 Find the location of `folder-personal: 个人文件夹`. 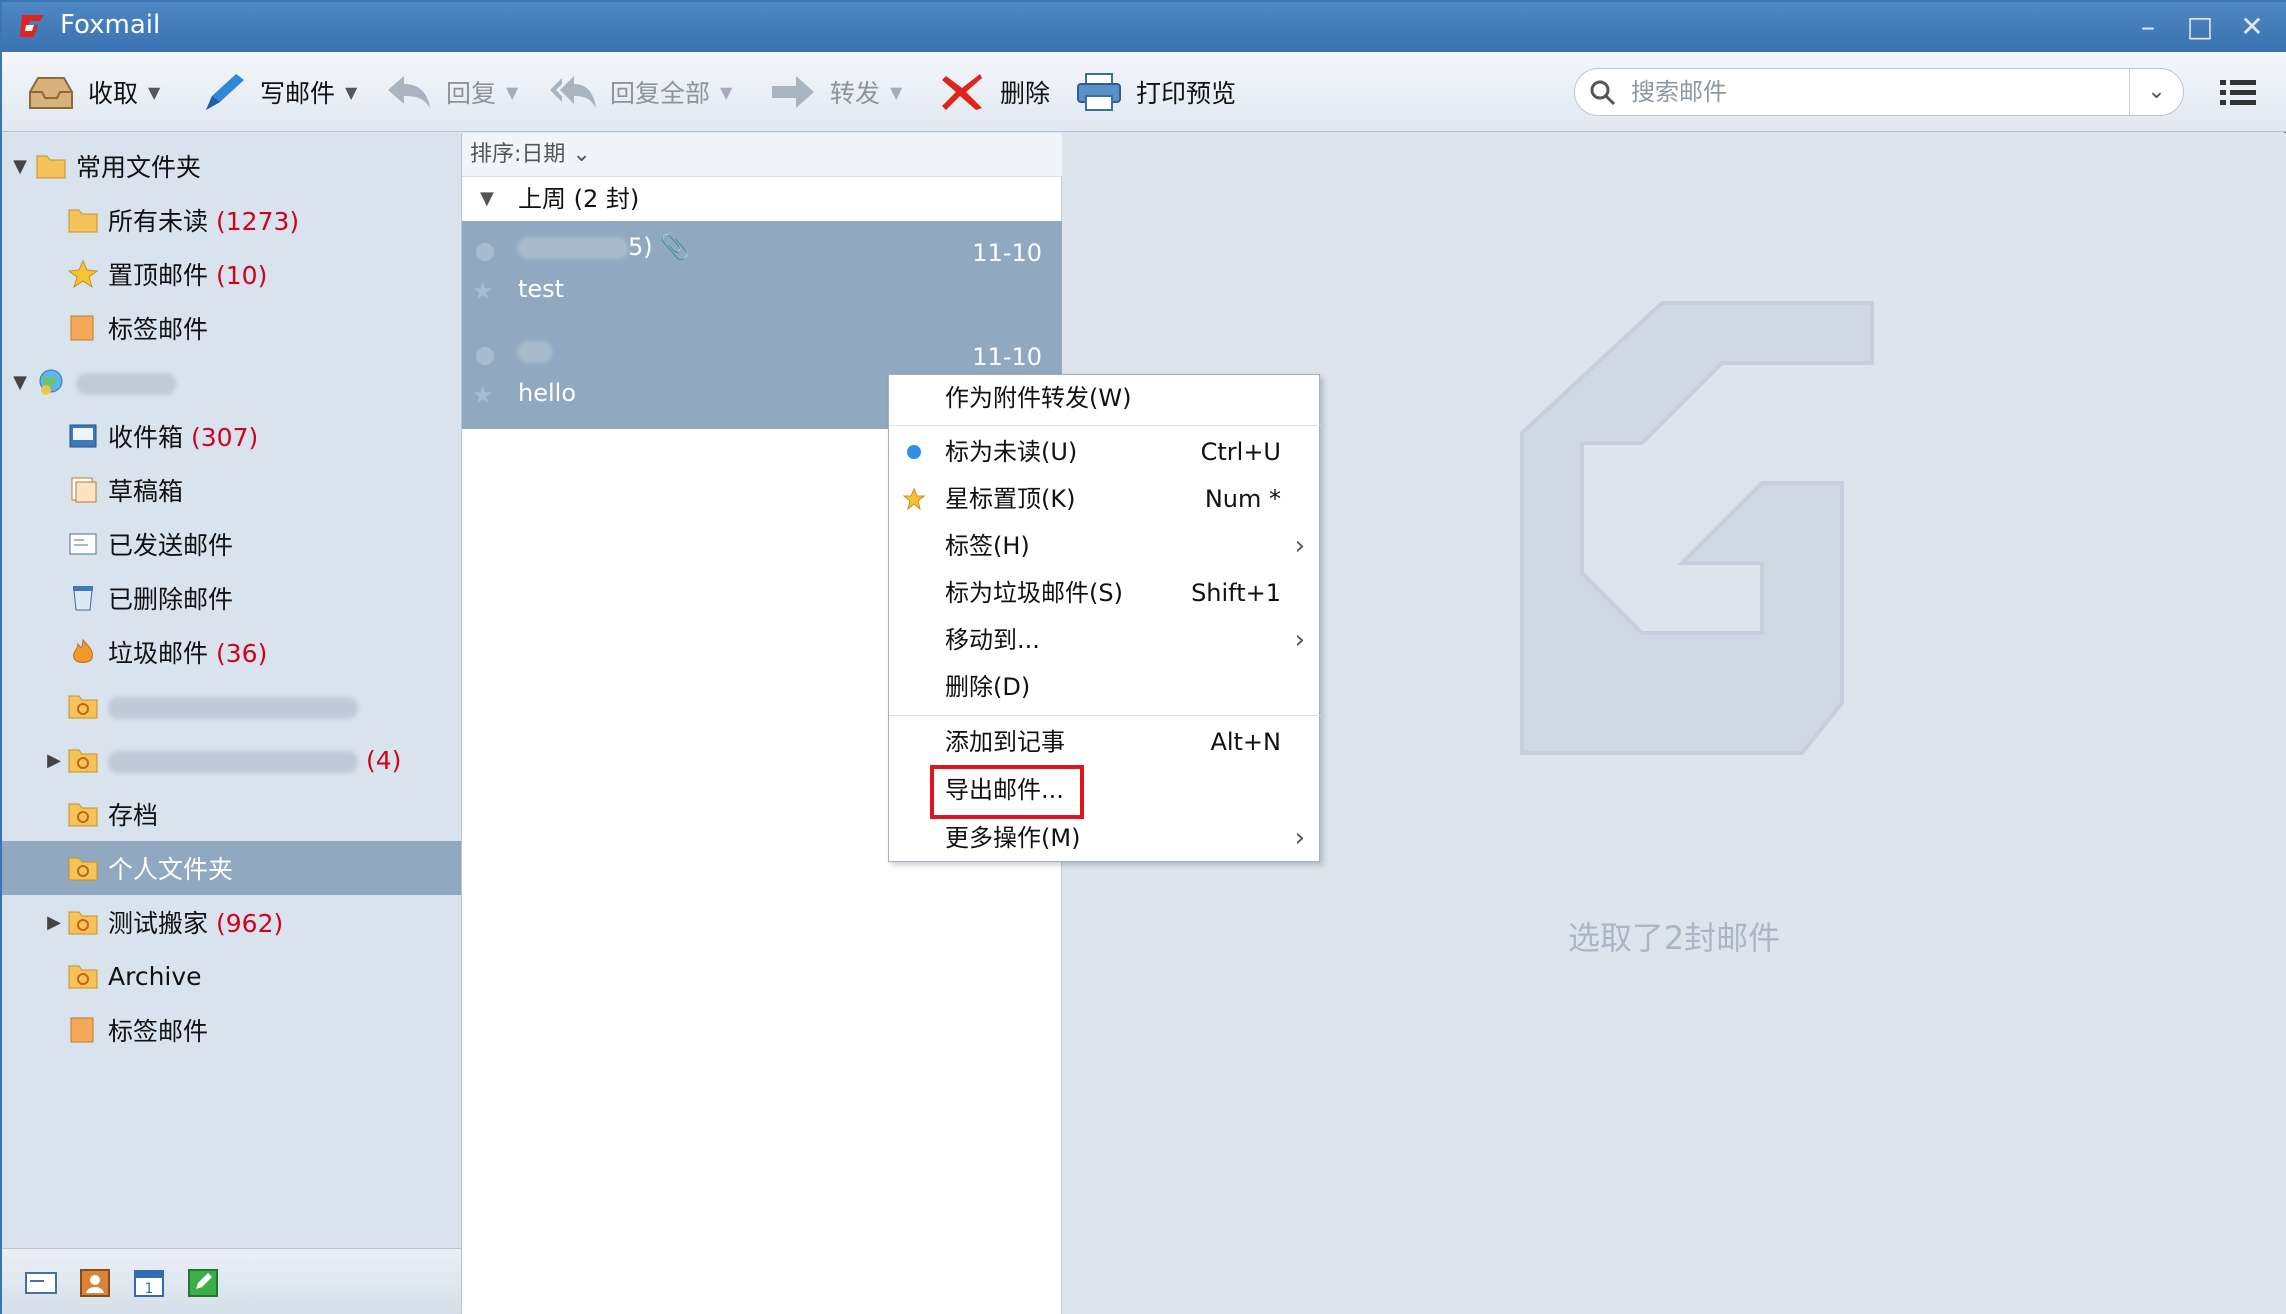

folder-personal: 个人文件夹 is located at coordinates (231, 868).